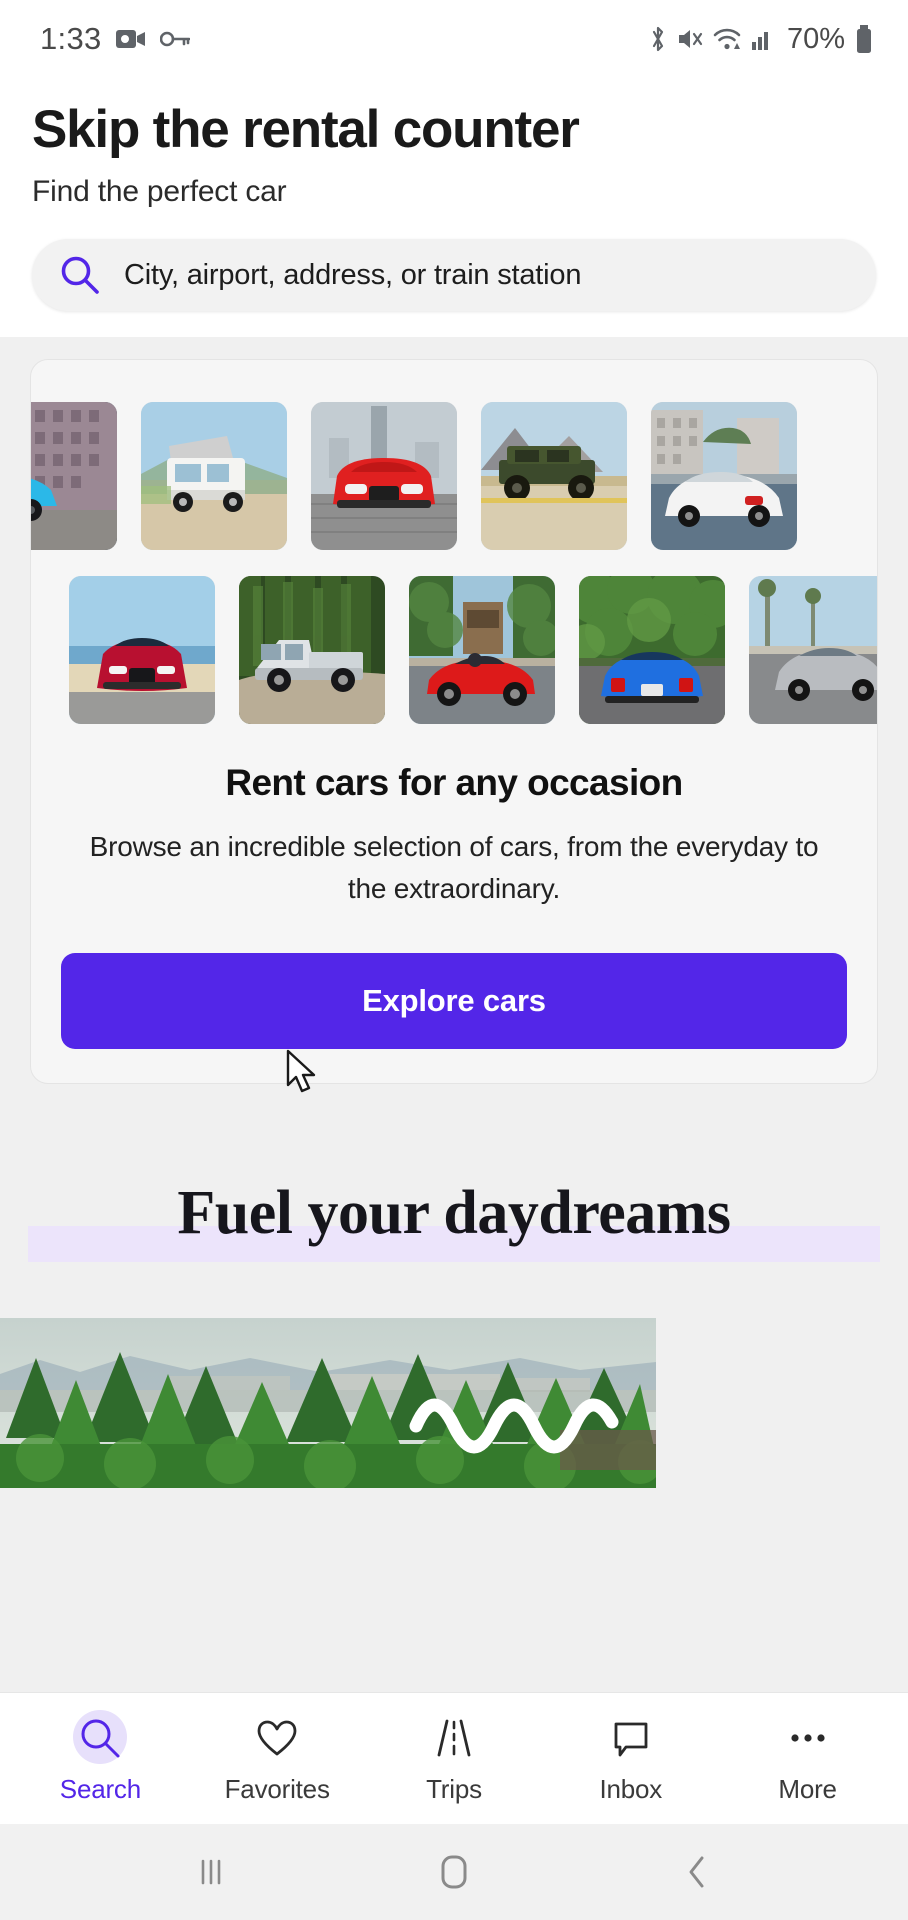 The width and height of the screenshot is (908, 1920). Describe the element at coordinates (312, 650) in the screenshot. I see `silver-pickup-truck-image` at that location.